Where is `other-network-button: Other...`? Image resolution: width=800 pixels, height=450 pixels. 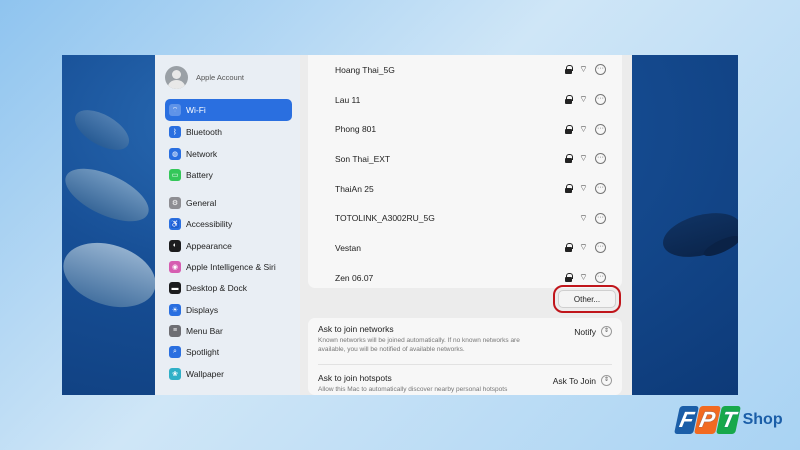 other-network-button: Other... is located at coordinates (587, 299).